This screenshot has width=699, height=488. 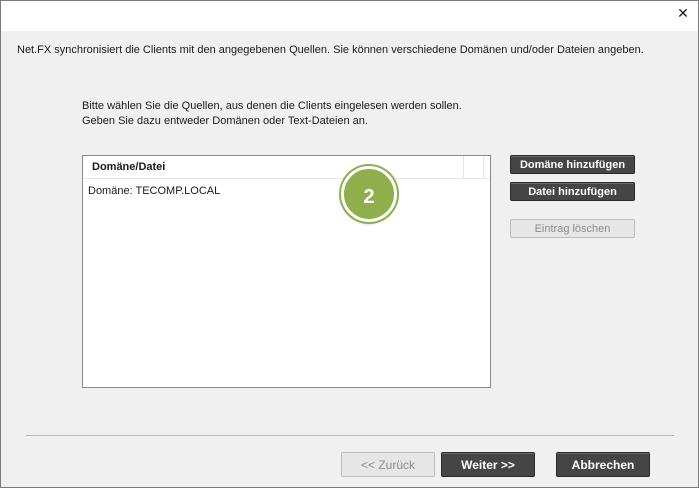 What do you see at coordinates (488, 464) in the screenshot?
I see `next-button: Weiter >>` at bounding box center [488, 464].